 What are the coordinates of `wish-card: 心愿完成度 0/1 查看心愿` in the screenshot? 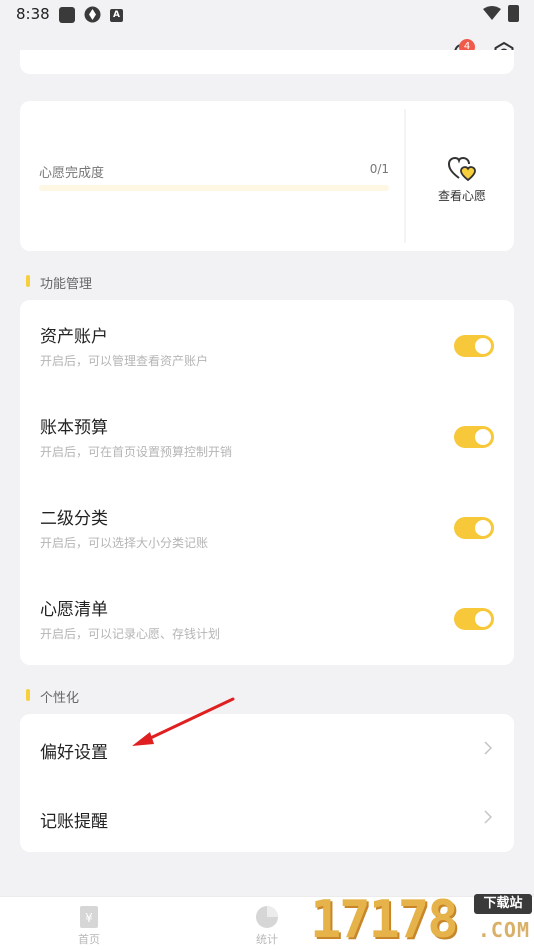 It's located at (267, 176).